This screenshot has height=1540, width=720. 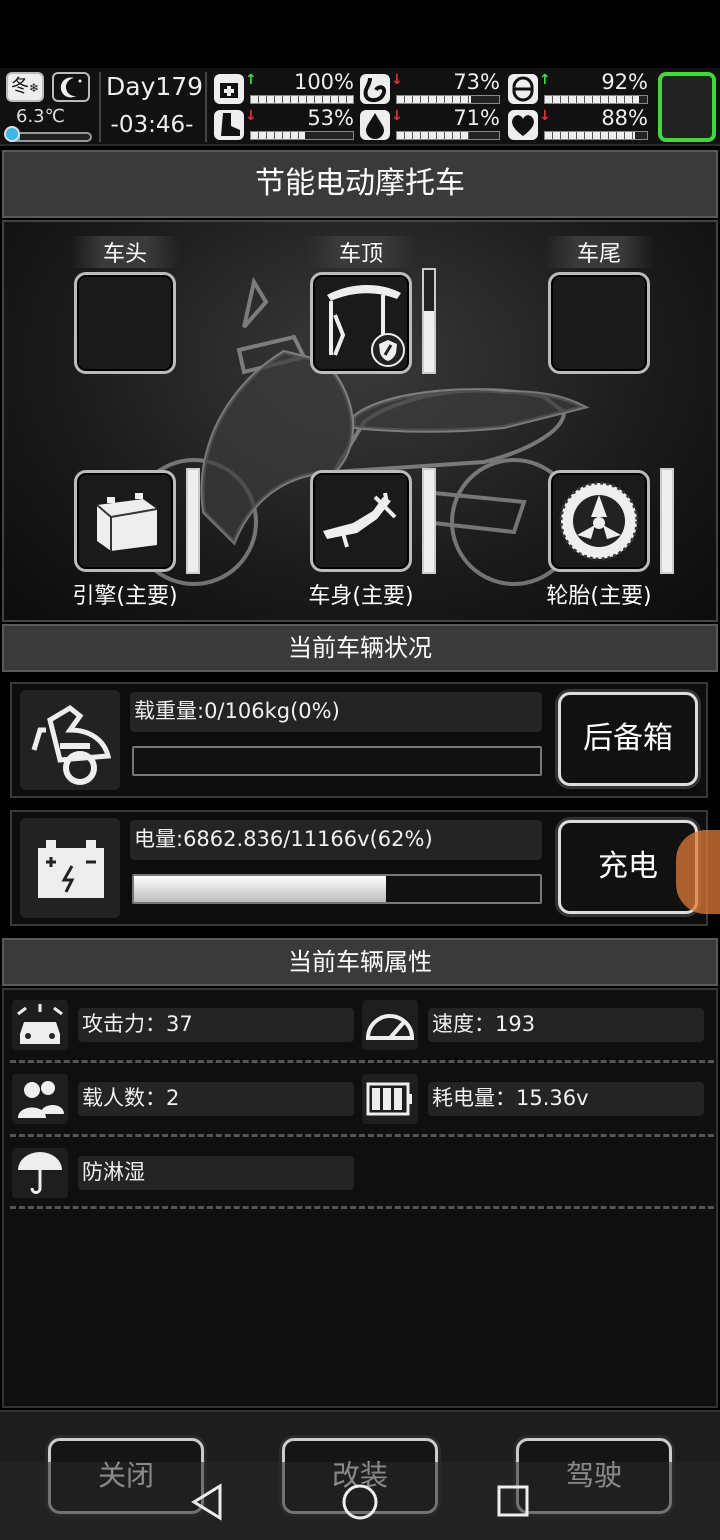 I want to click on slot-body, so click(x=361, y=521).